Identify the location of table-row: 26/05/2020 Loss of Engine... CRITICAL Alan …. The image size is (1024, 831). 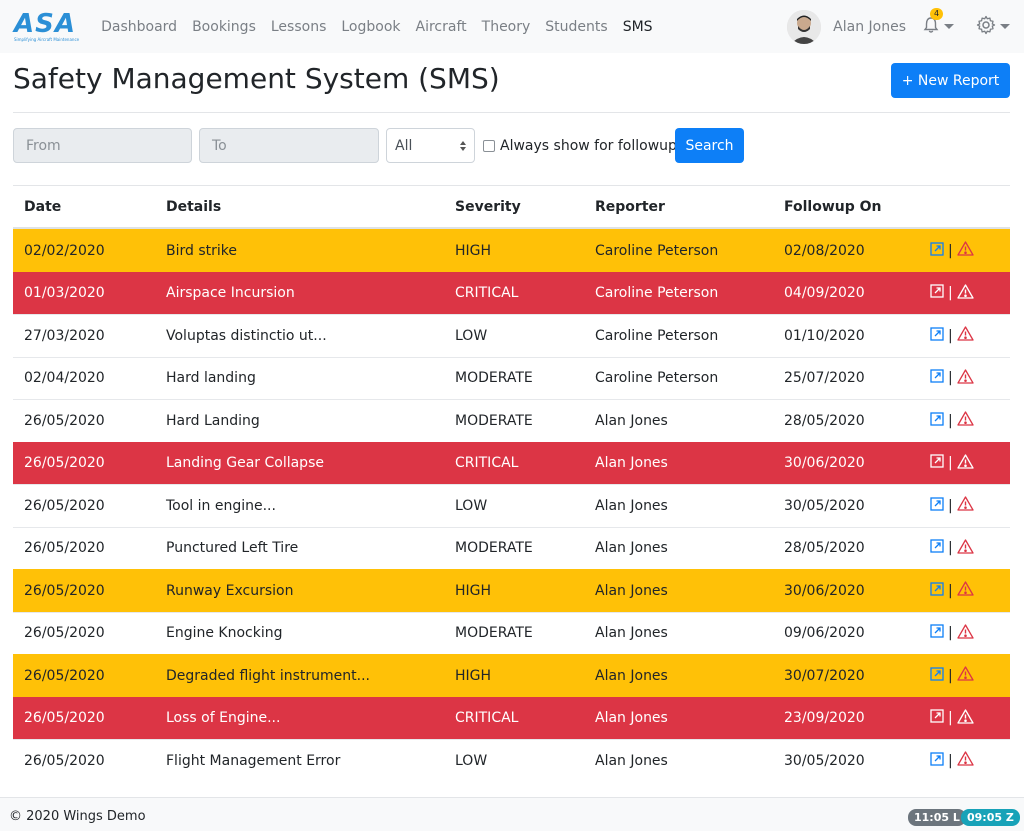
(511, 717).